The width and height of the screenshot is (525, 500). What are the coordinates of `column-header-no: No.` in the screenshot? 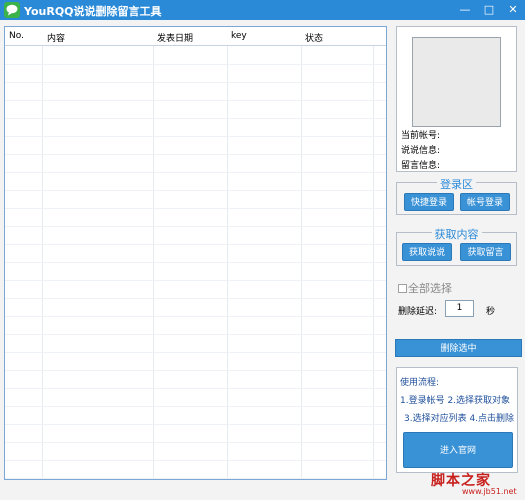 It's located at (16, 36).